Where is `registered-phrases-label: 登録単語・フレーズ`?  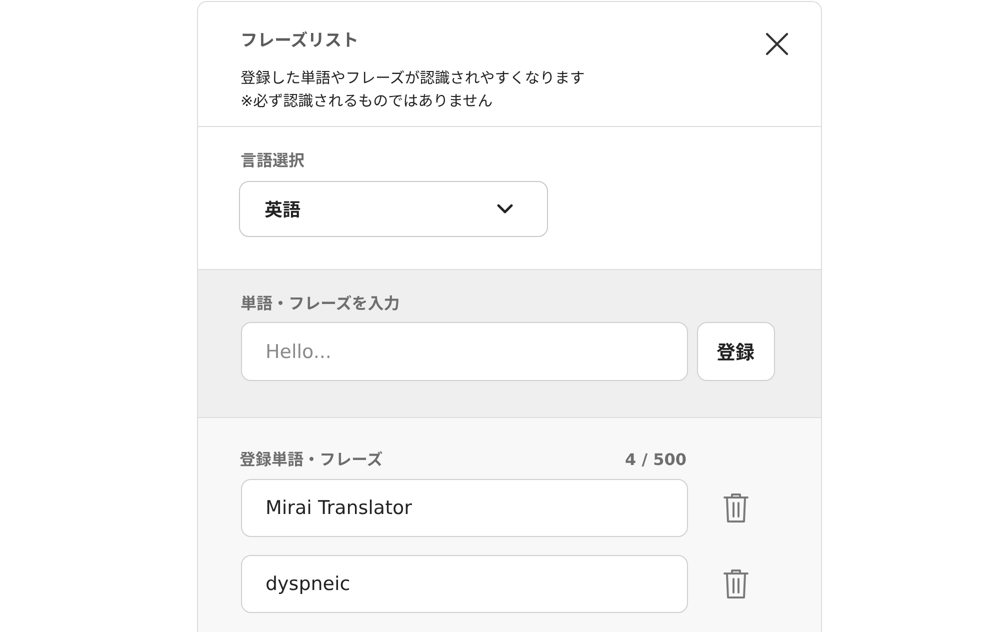 registered-phrases-label: 登録単語・フレーズ is located at coordinates (311, 460).